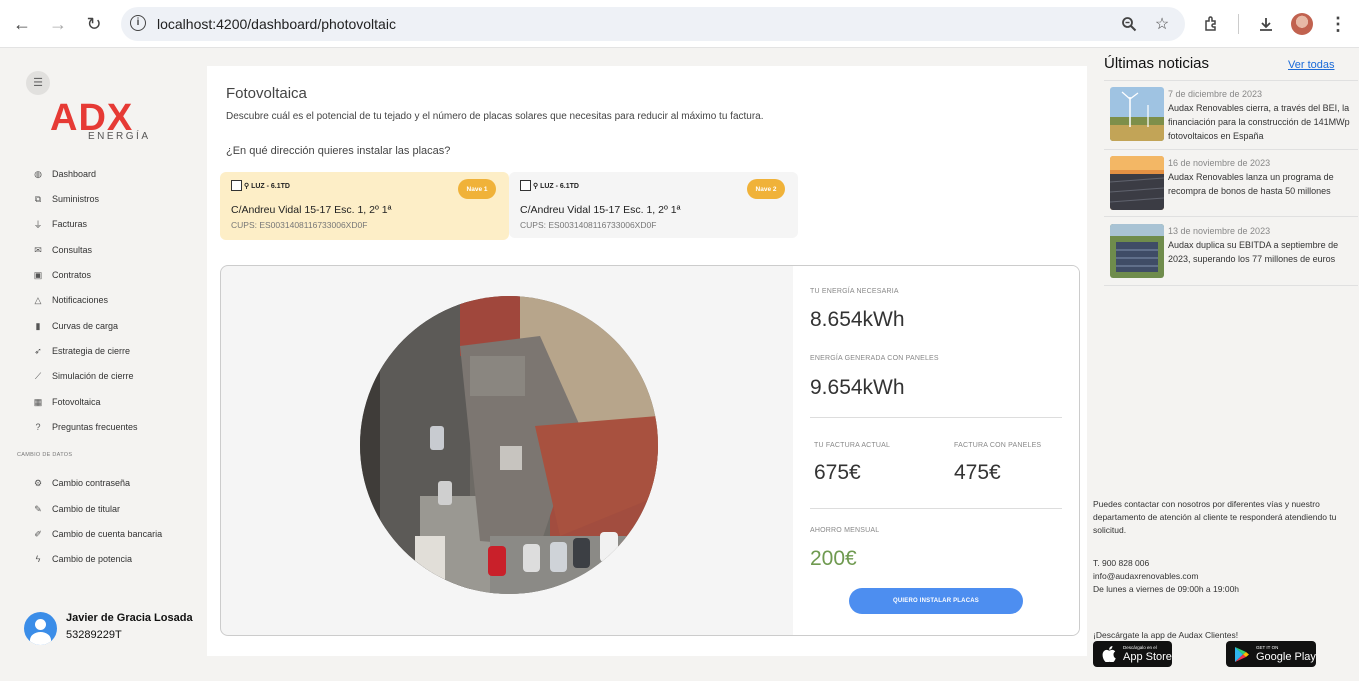 Image resolution: width=1359 pixels, height=681 pixels. Describe the element at coordinates (138, 23) in the screenshot. I see `site-info-icon: i` at that location.